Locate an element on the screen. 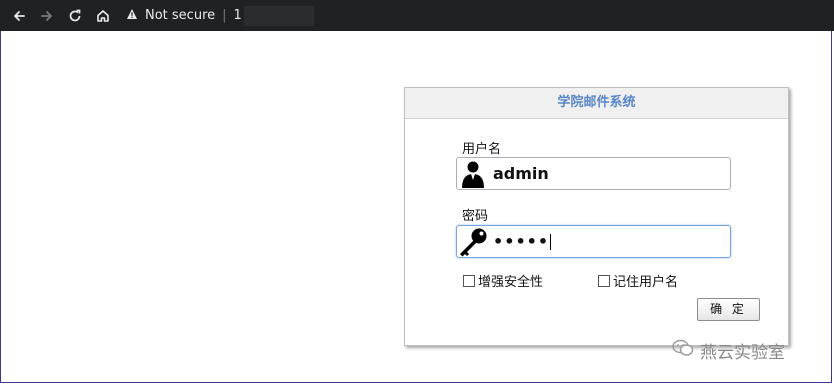 This screenshot has height=385, width=834. address-bar: Not secure | 1 is located at coordinates (220, 15).